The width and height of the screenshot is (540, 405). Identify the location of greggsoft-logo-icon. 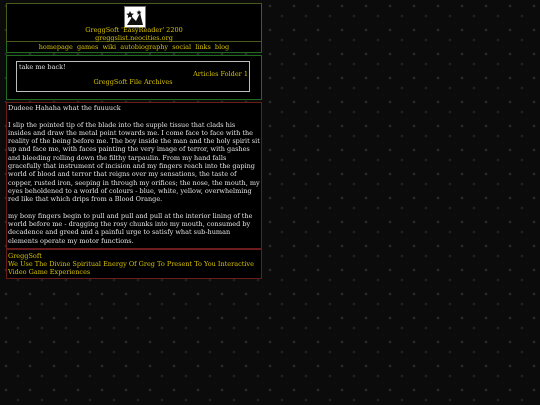
(135, 17).